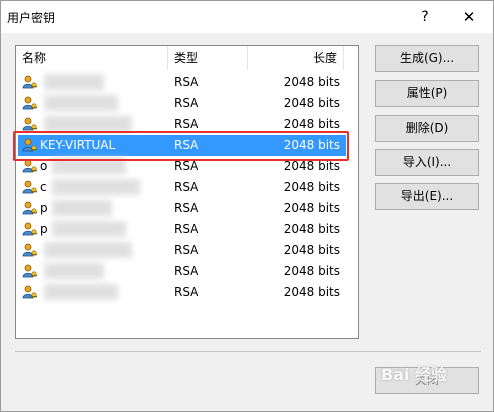  I want to click on list-header: 名称 类型 长度, so click(187, 58).